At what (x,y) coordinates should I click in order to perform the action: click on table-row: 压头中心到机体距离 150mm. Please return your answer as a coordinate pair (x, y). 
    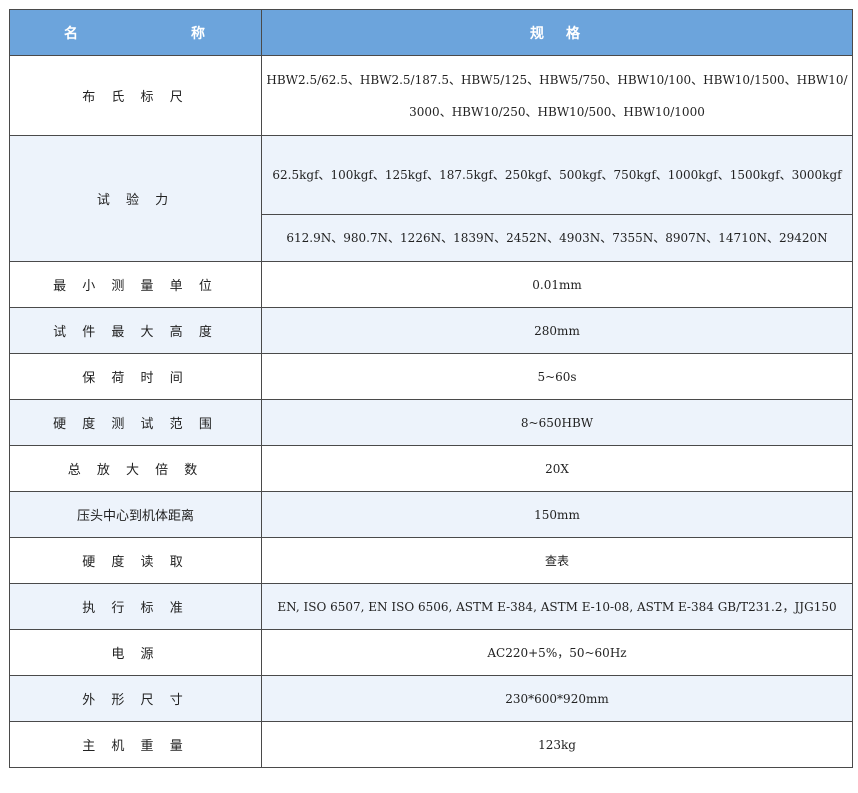
    Looking at the image, I should click on (431, 514).